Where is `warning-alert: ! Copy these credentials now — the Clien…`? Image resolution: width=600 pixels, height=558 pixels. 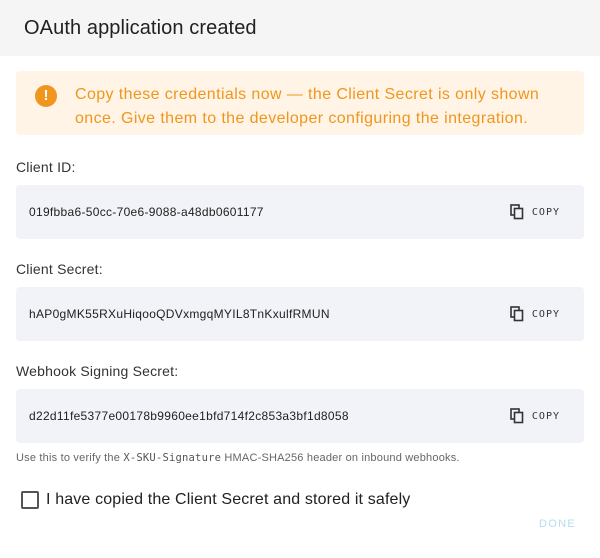
warning-alert: ! Copy these credentials now — the Clien… is located at coordinates (300, 103).